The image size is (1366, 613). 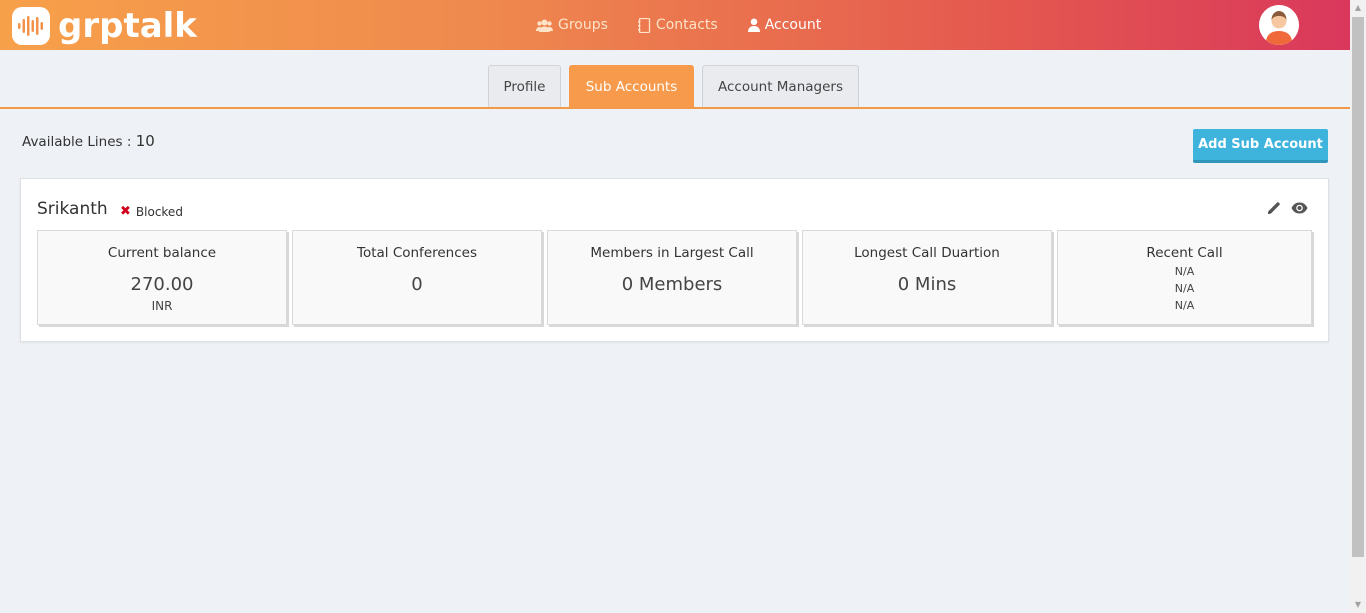 What do you see at coordinates (417, 284) in the screenshot?
I see `stat-value: 0` at bounding box center [417, 284].